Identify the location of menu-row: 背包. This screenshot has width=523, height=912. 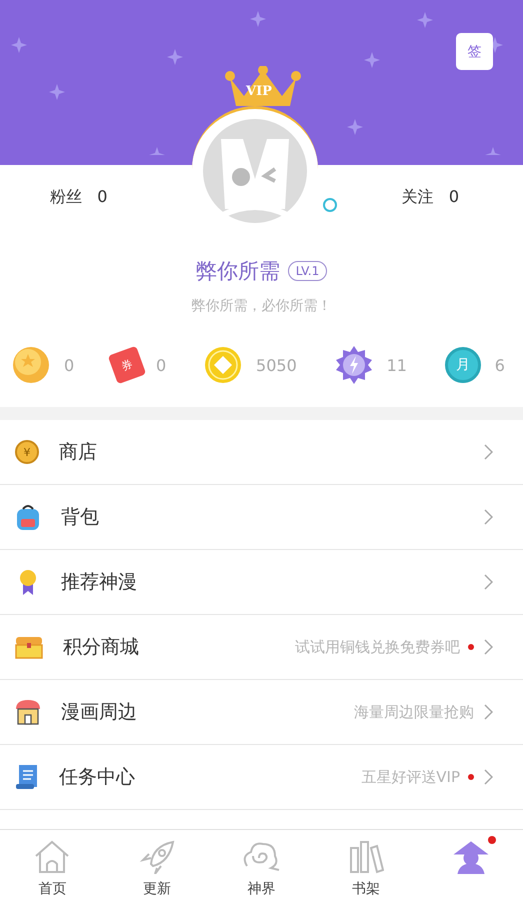
(261, 517).